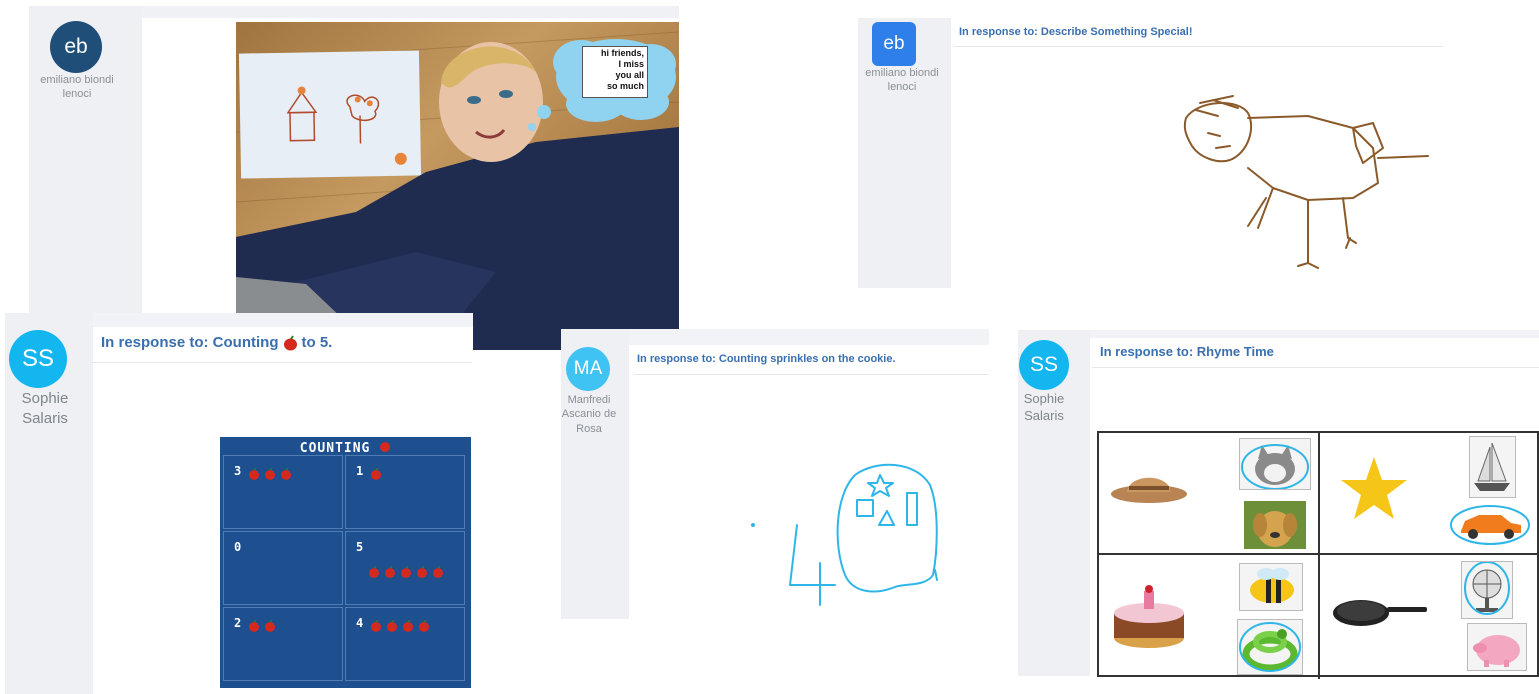  What do you see at coordinates (1149, 490) in the screenshot?
I see `hat-icon` at bounding box center [1149, 490].